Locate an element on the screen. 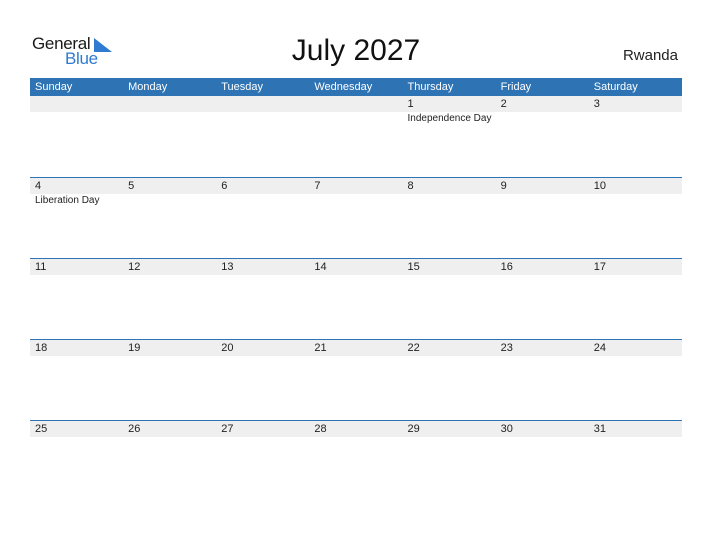 Image resolution: width=712 pixels, height=550 pixels. events-band: Liberation Day is located at coordinates (356, 201).